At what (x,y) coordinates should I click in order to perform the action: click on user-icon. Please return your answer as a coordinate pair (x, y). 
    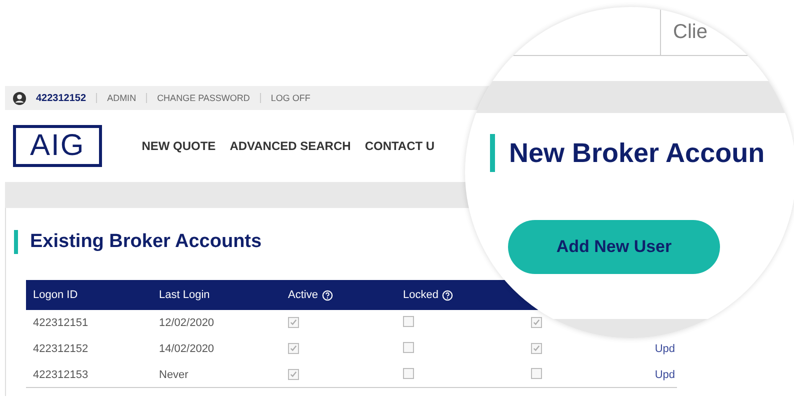
    Looking at the image, I should click on (19, 98).